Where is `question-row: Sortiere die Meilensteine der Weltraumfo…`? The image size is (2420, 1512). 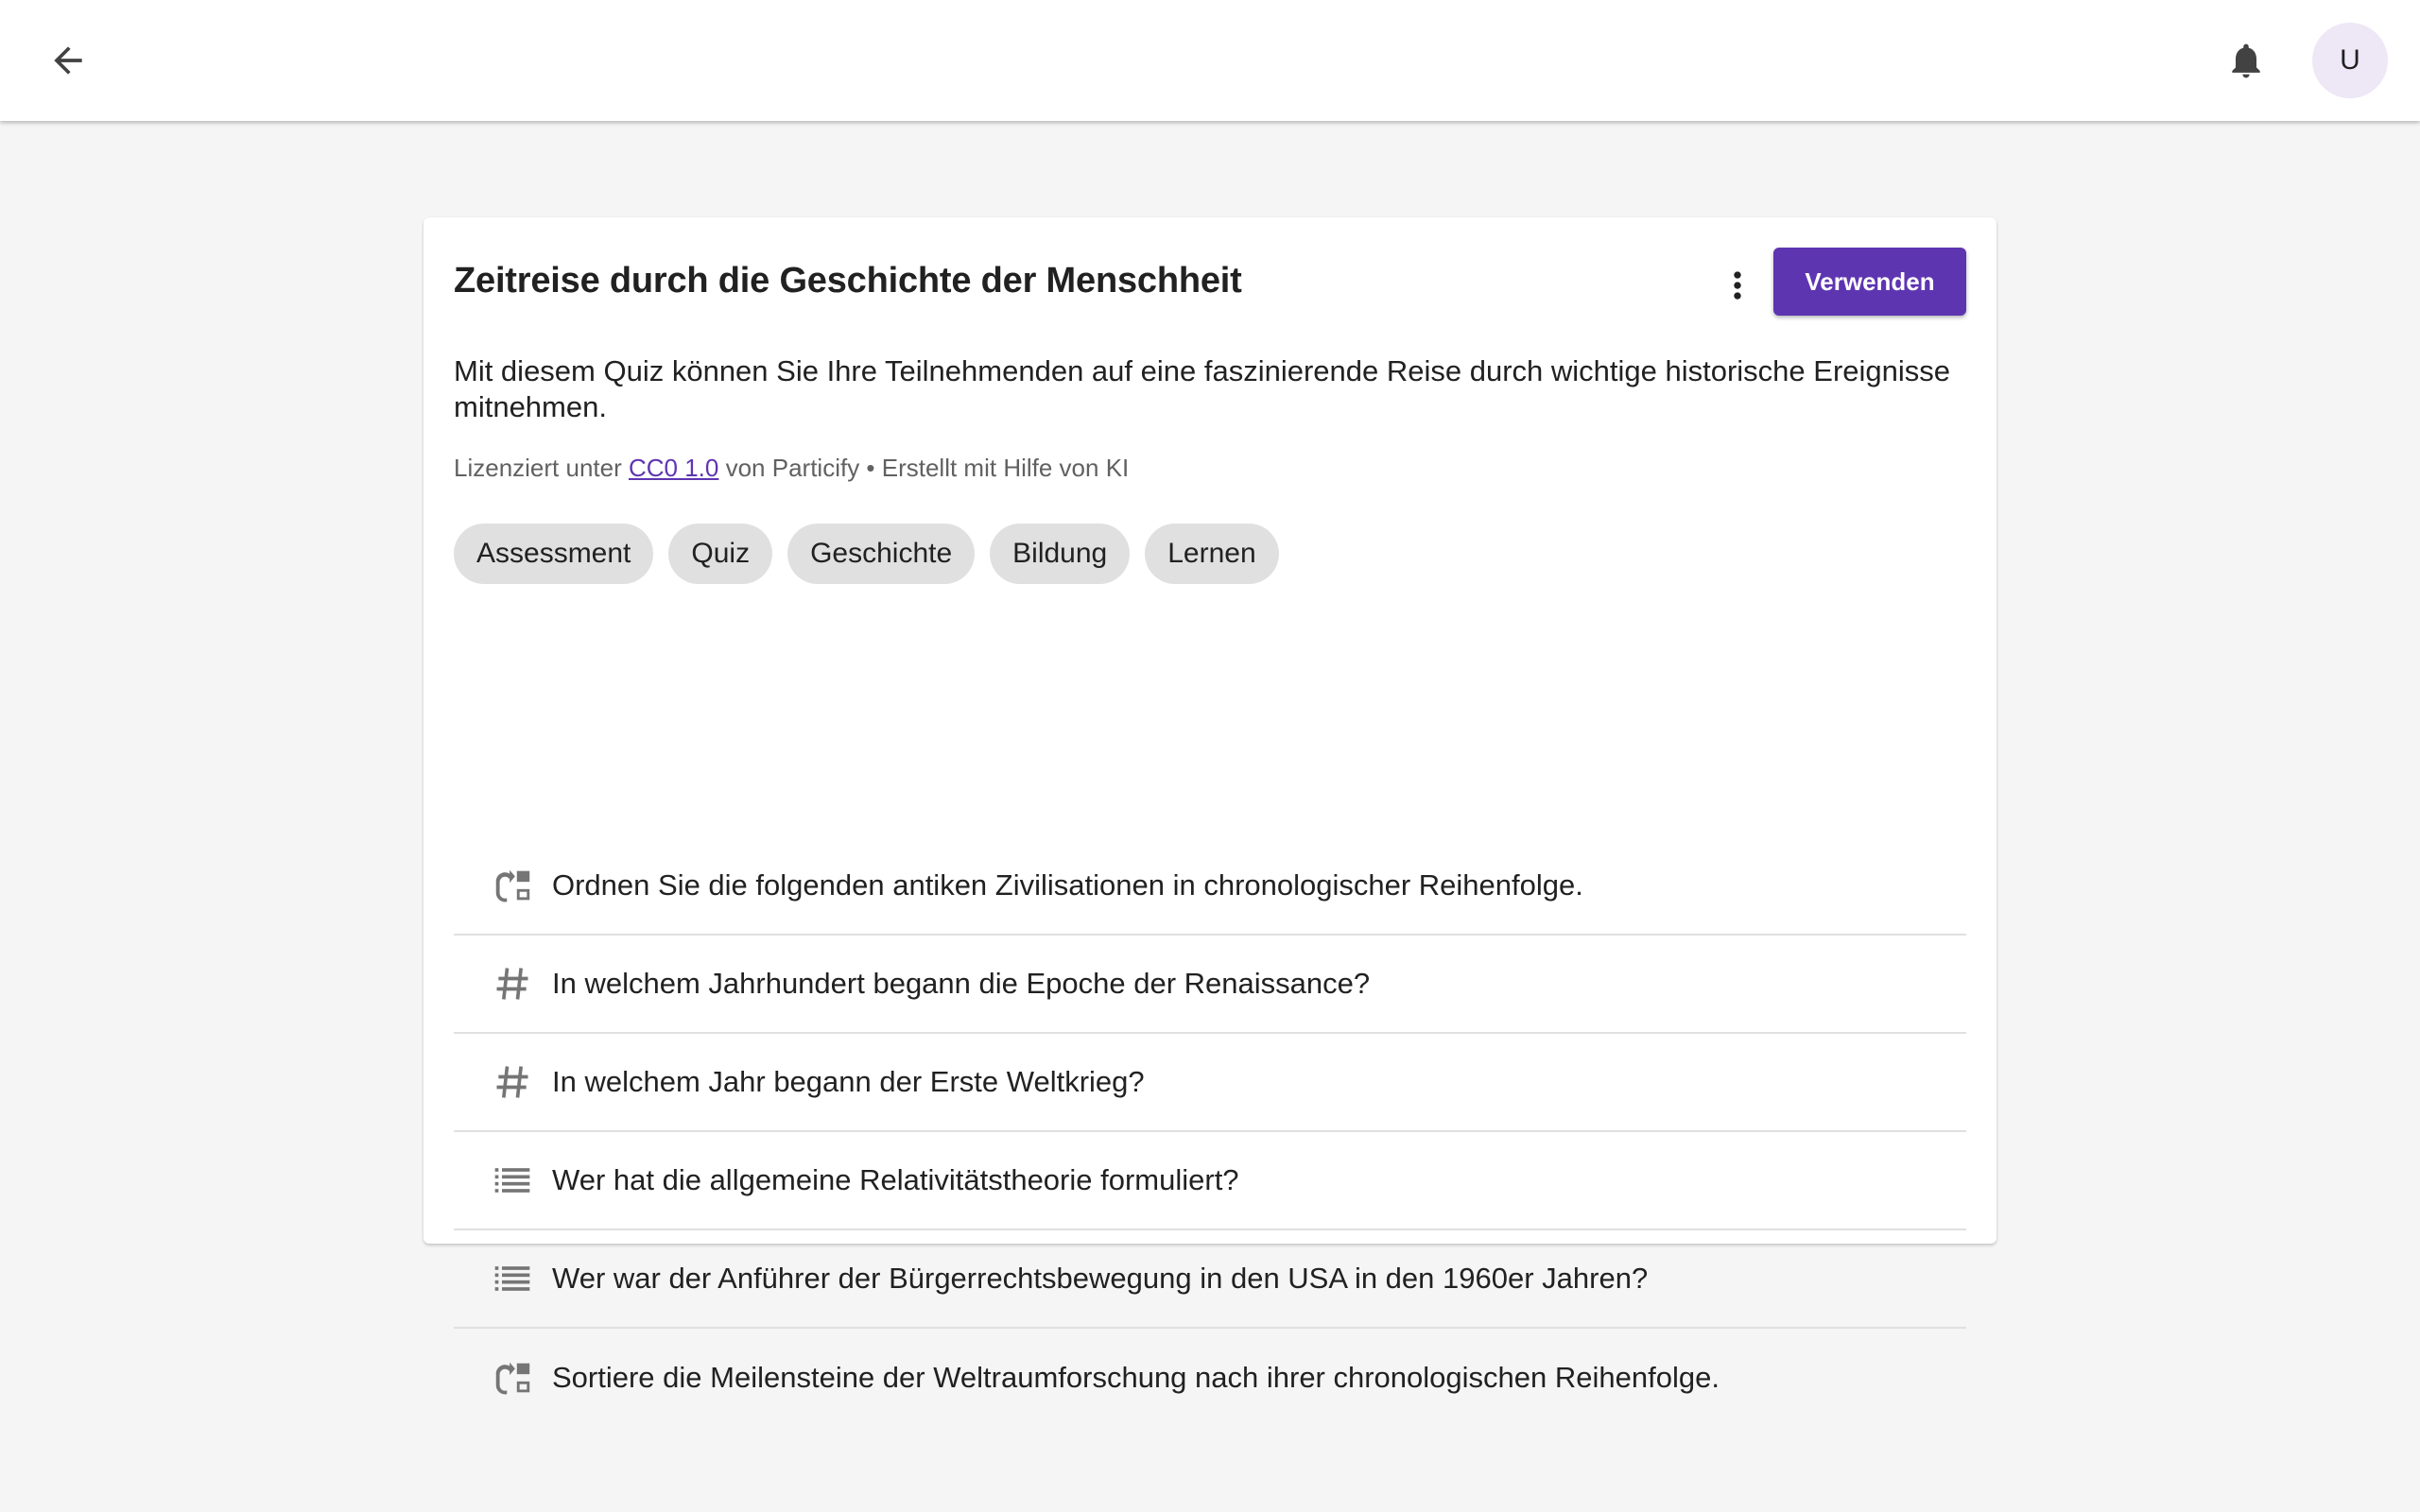
question-row: Sortiere die Meilensteine der Weltraumfo… is located at coordinates (1210, 1378).